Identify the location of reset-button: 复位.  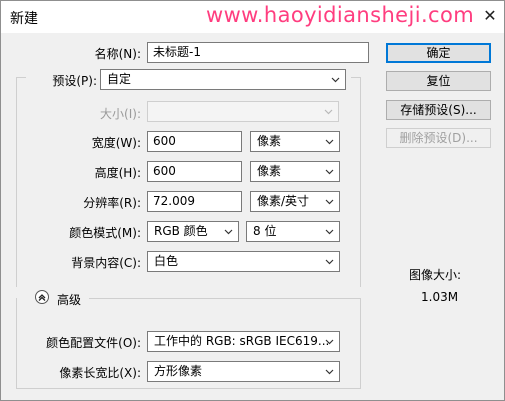
(438, 81).